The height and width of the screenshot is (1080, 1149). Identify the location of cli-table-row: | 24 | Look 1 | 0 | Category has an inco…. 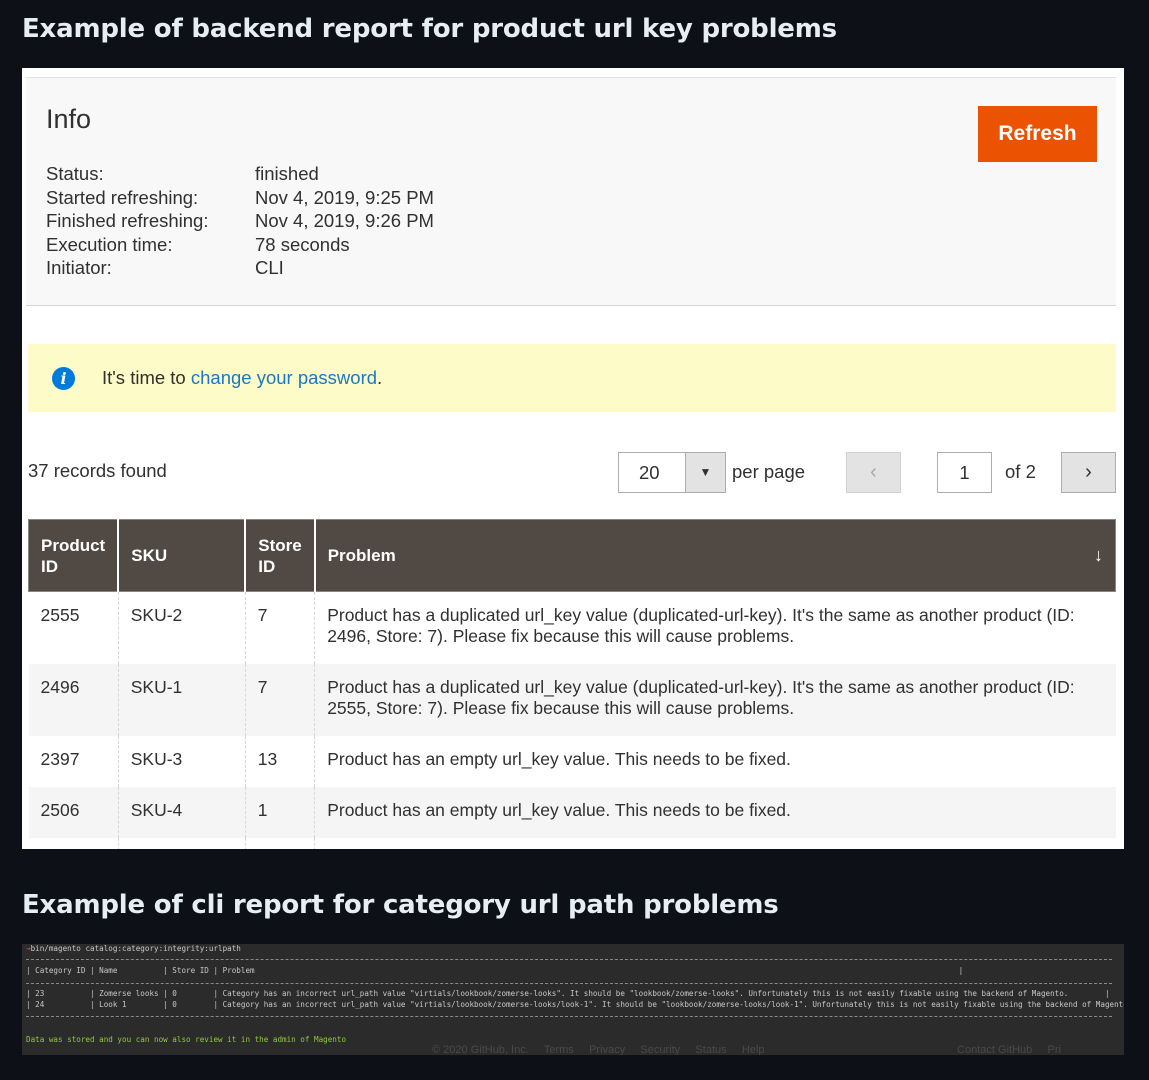
(575, 1004).